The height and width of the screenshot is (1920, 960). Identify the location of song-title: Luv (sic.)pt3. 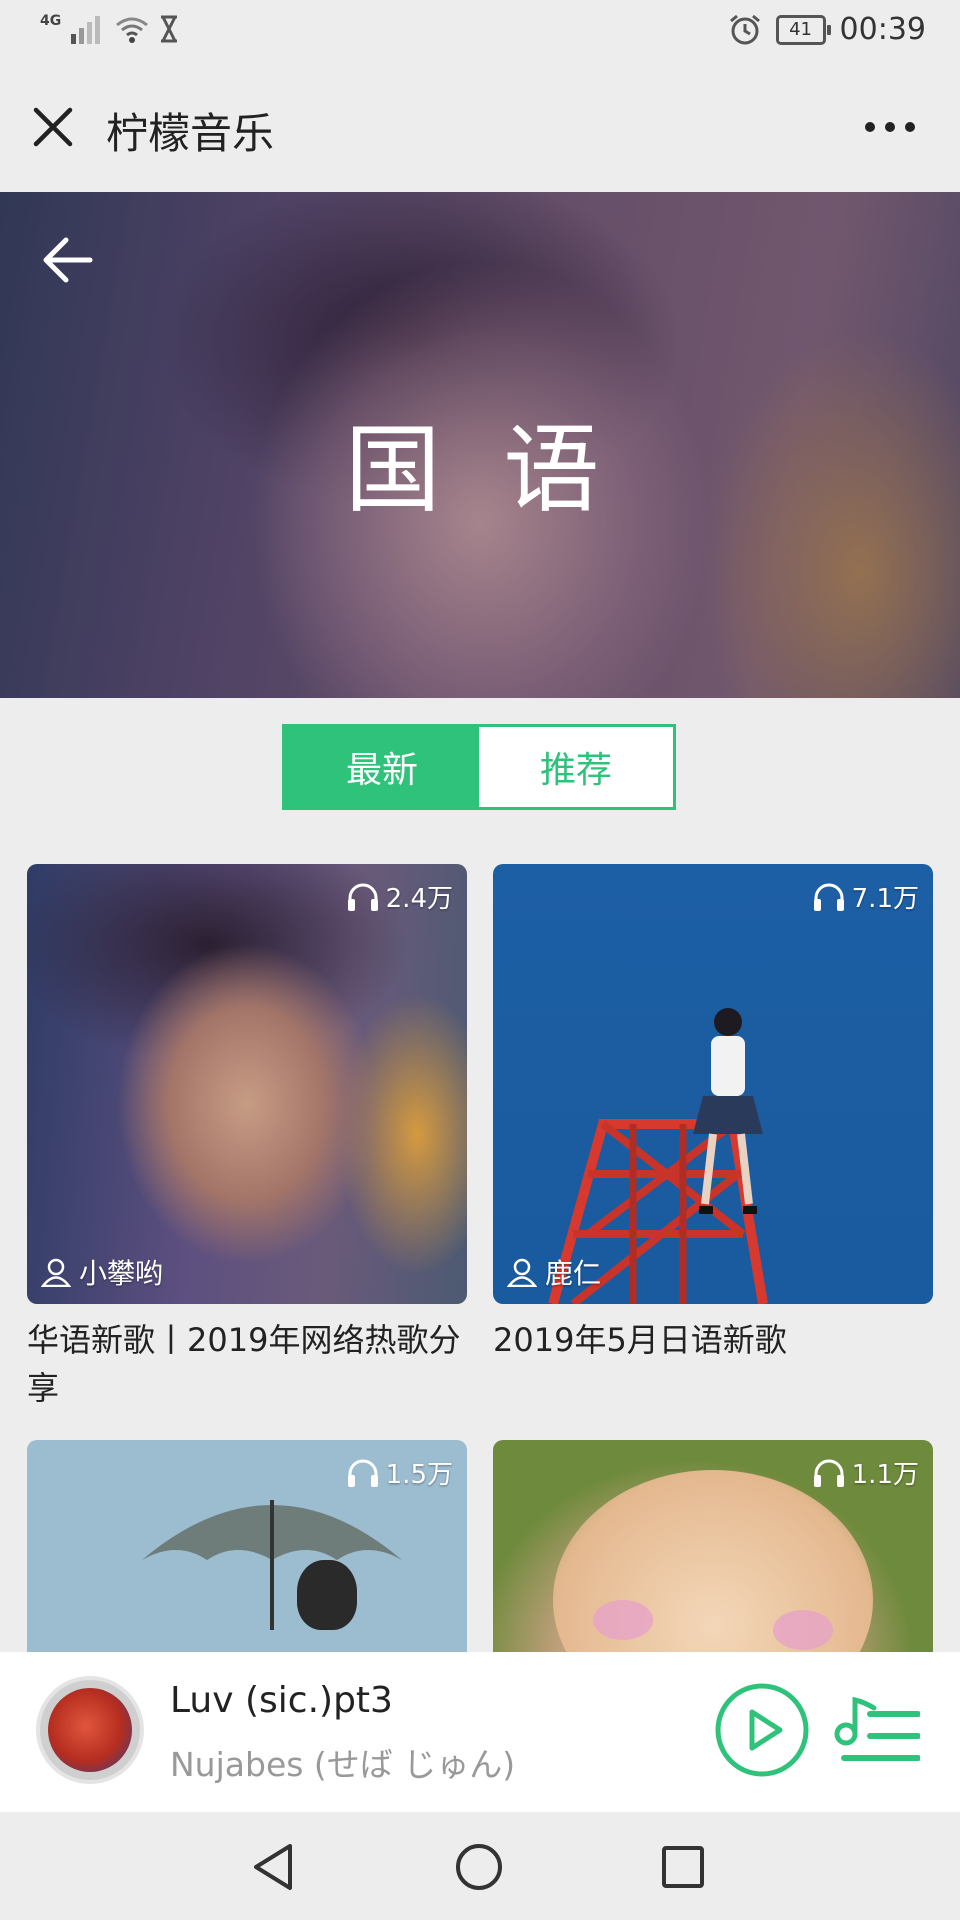
(281, 1700).